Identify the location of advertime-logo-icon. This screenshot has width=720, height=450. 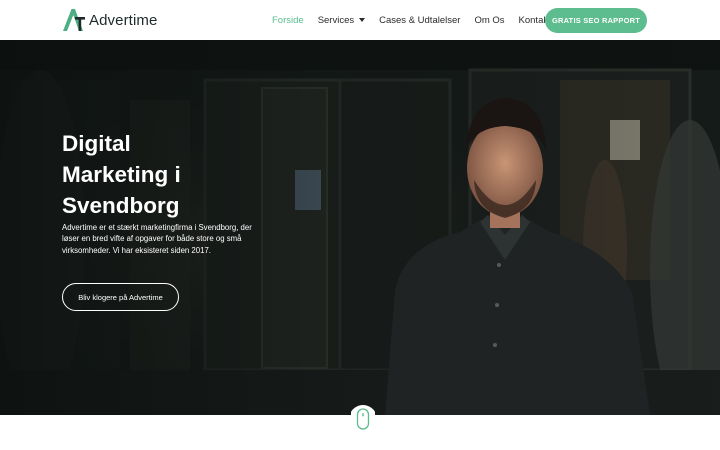
(74, 20).